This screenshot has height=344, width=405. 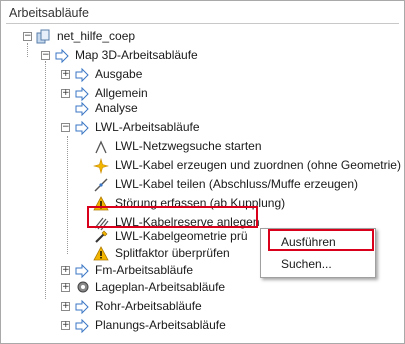 I want to click on tree-node-lwl: − LWL-Arbeitsabläufe, so click(x=201, y=127).